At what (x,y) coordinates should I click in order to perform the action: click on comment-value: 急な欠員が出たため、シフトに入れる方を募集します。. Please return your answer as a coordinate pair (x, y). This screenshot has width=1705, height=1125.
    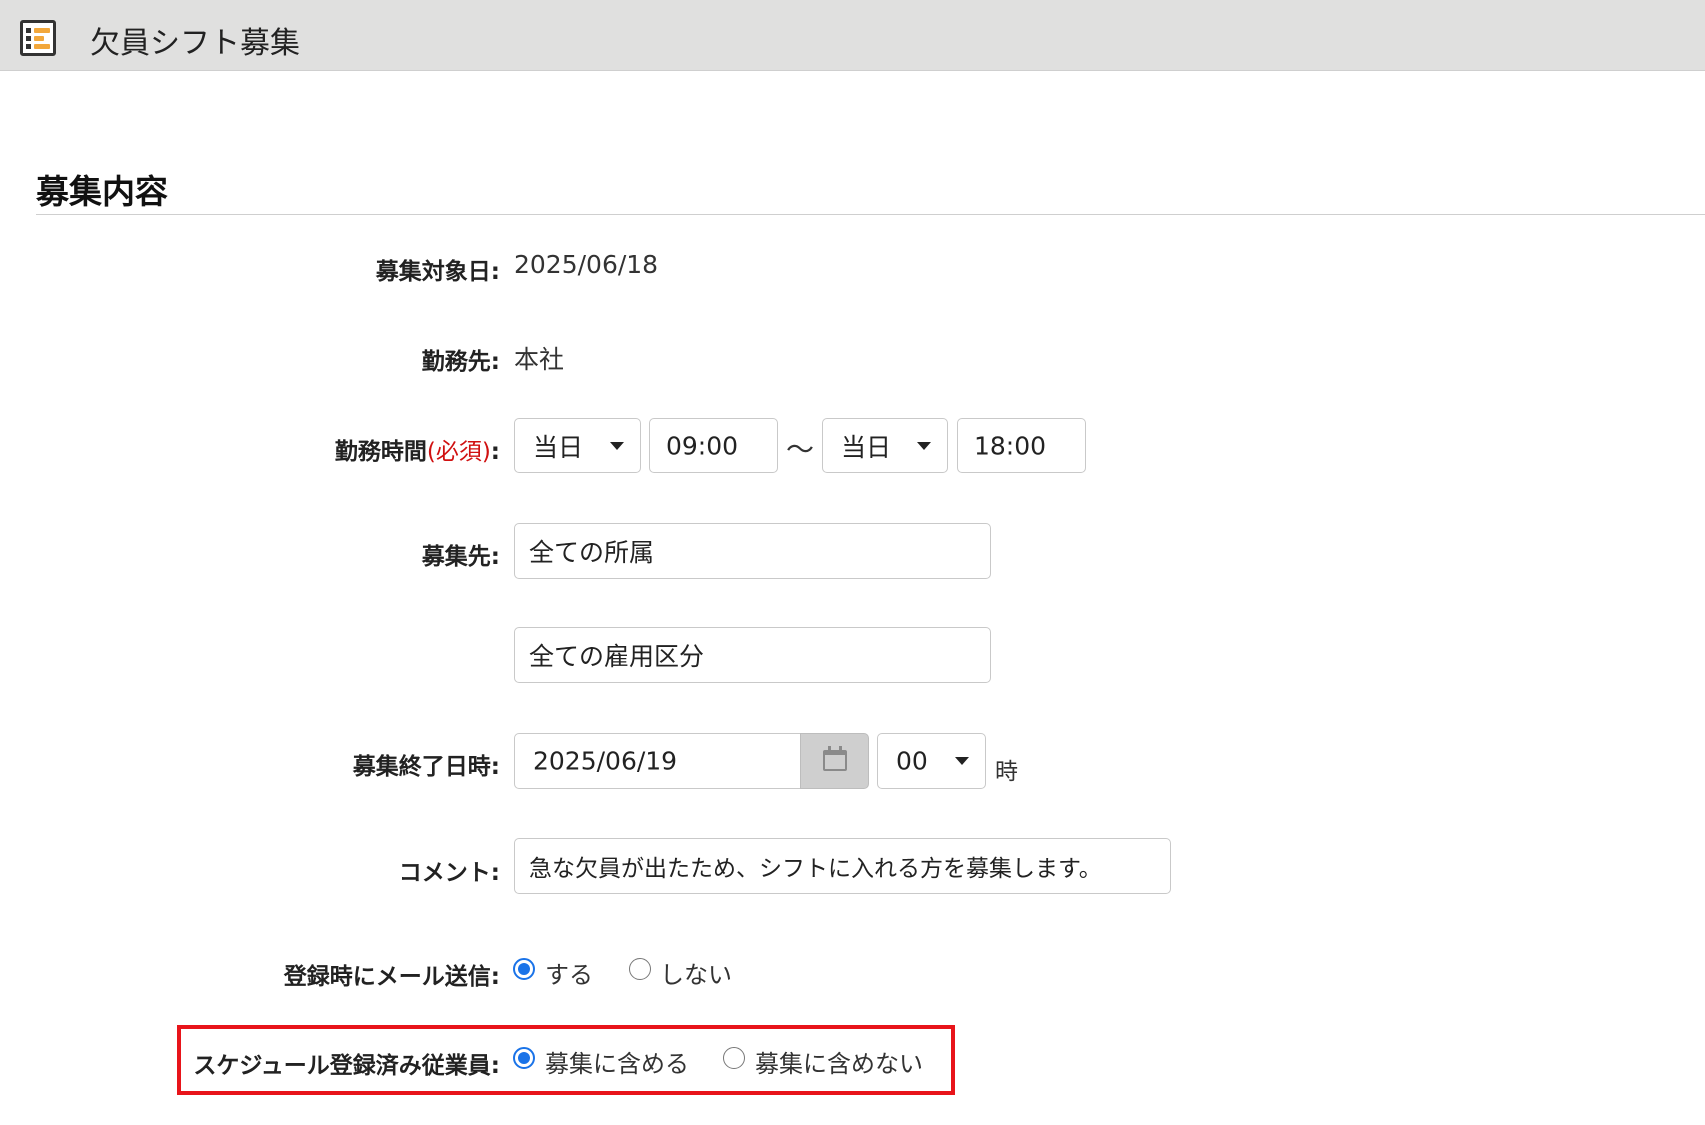
    Looking at the image, I should click on (815, 869).